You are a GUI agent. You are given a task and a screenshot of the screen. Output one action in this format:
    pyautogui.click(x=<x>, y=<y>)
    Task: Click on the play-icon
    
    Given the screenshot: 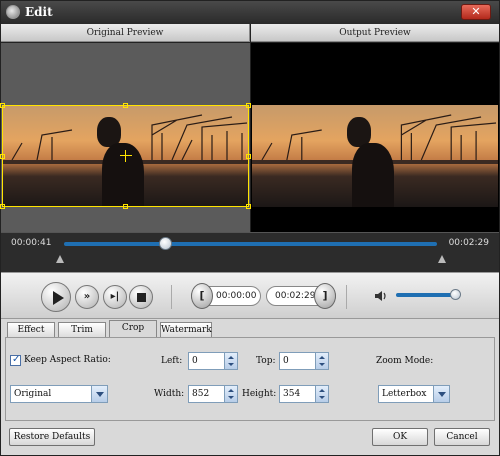 What is the action you would take?
    pyautogui.click(x=58, y=298)
    